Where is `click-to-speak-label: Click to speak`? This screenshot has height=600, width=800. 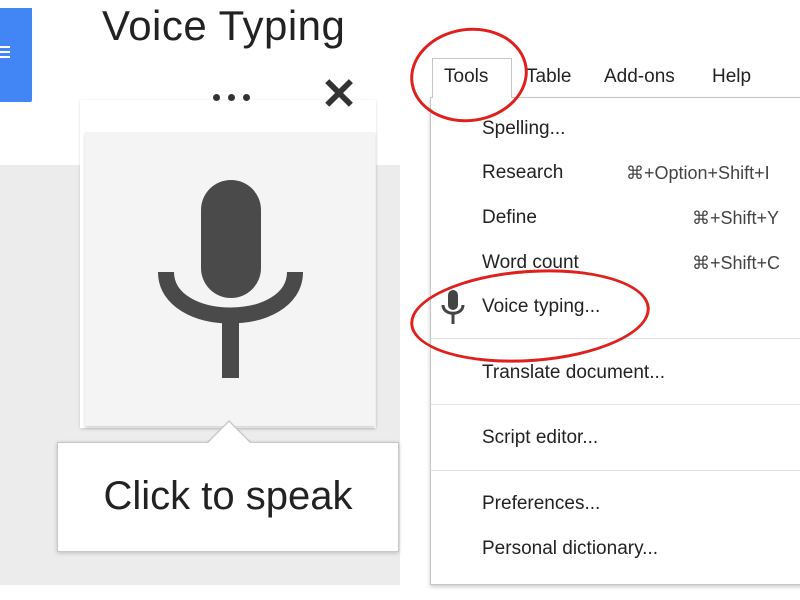 click-to-speak-label: Click to speak is located at coordinates (228, 496).